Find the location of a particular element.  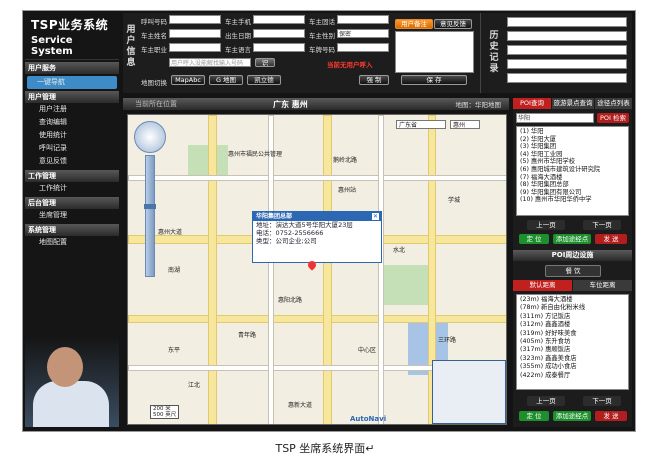

poi-search-button: POI 检索 is located at coordinates (613, 118).